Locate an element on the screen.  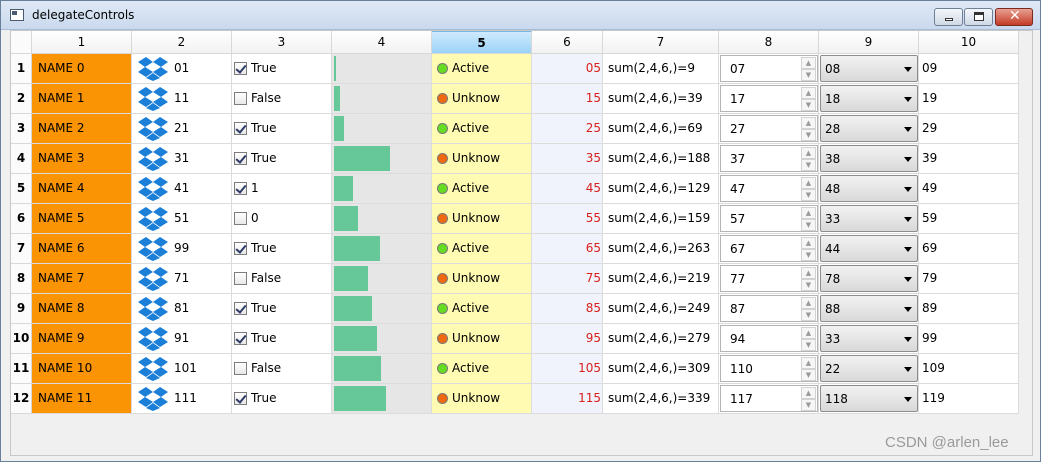
last-cell: 29 is located at coordinates (969, 129).